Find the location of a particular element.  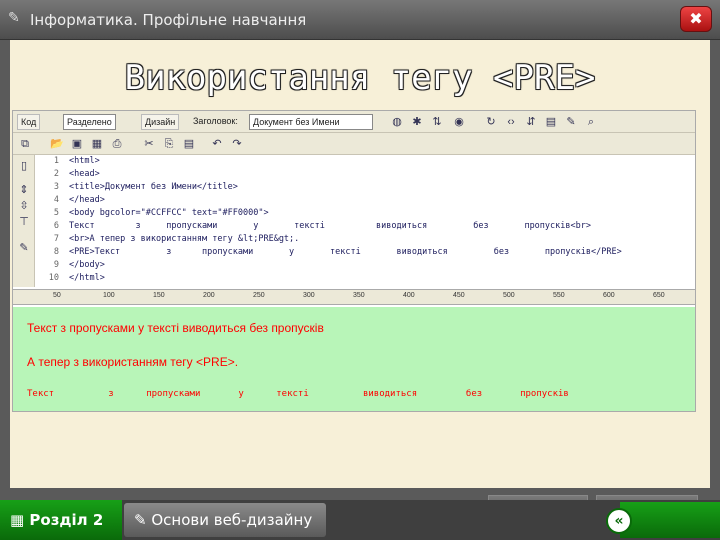

visual-aids-icon: ✎ is located at coordinates (571, 122).